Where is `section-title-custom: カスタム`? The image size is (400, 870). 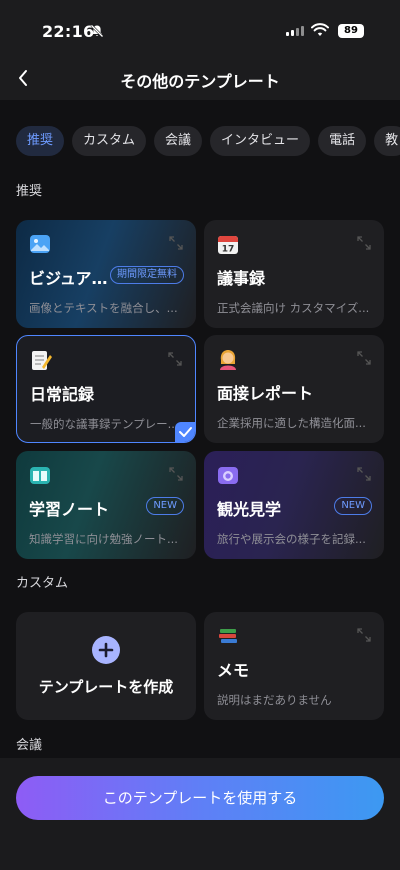
section-title-custom: カスタム is located at coordinates (42, 583).